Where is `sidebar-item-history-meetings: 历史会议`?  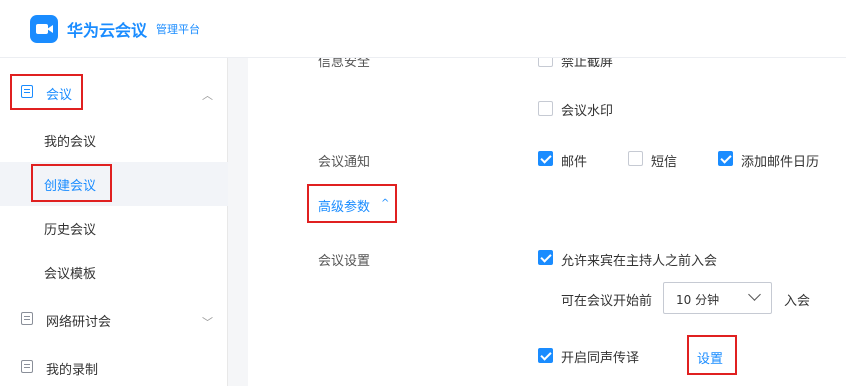
sidebar-item-history-meetings: 历史会议 is located at coordinates (114, 228).